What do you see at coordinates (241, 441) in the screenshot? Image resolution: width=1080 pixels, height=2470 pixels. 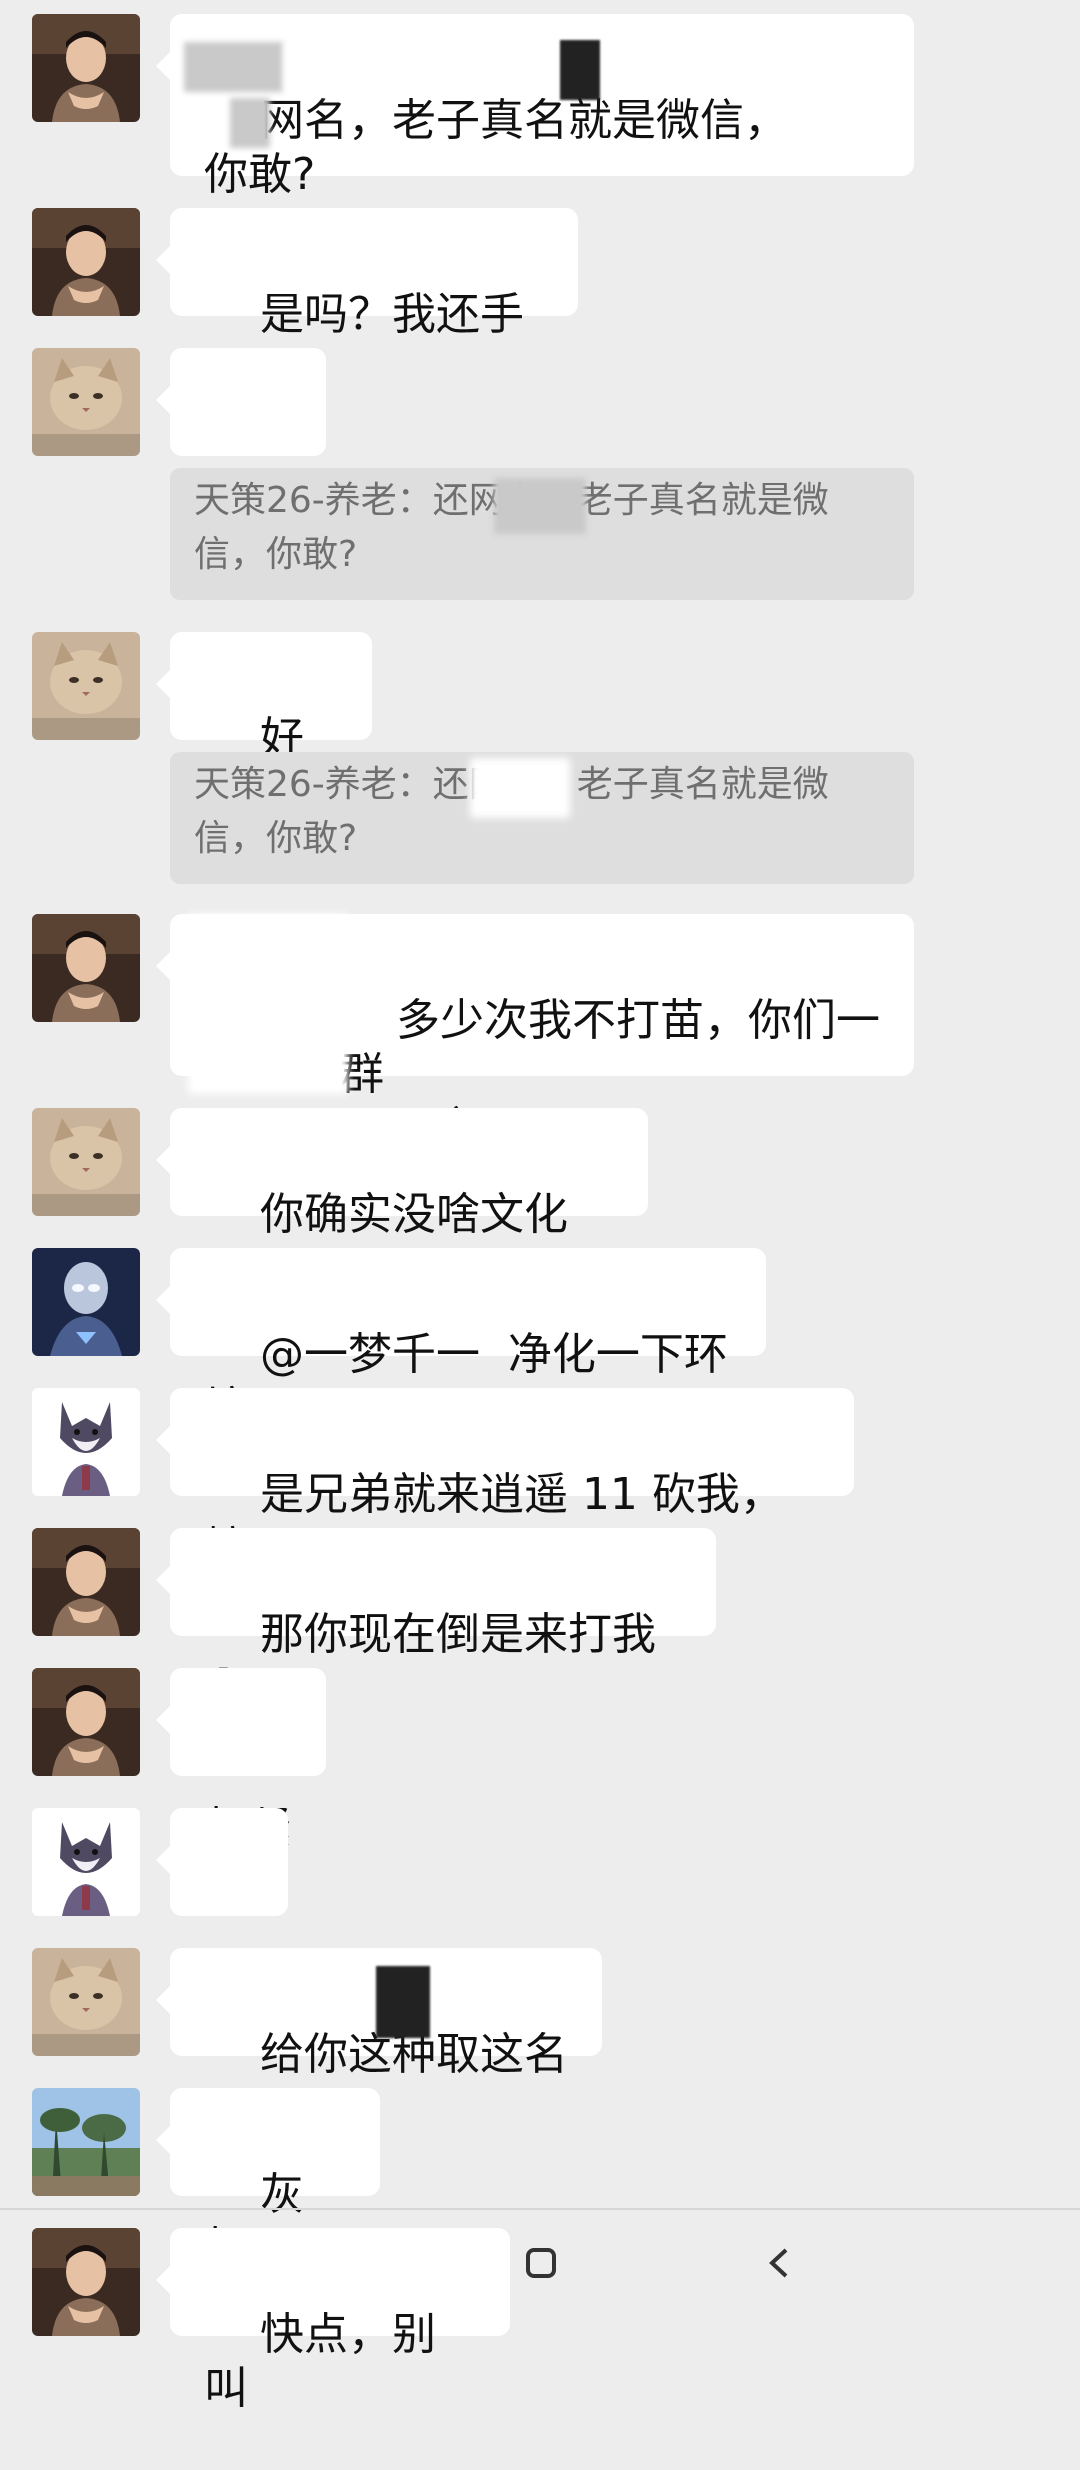 I see `message-bubble: 笑死` at bounding box center [241, 441].